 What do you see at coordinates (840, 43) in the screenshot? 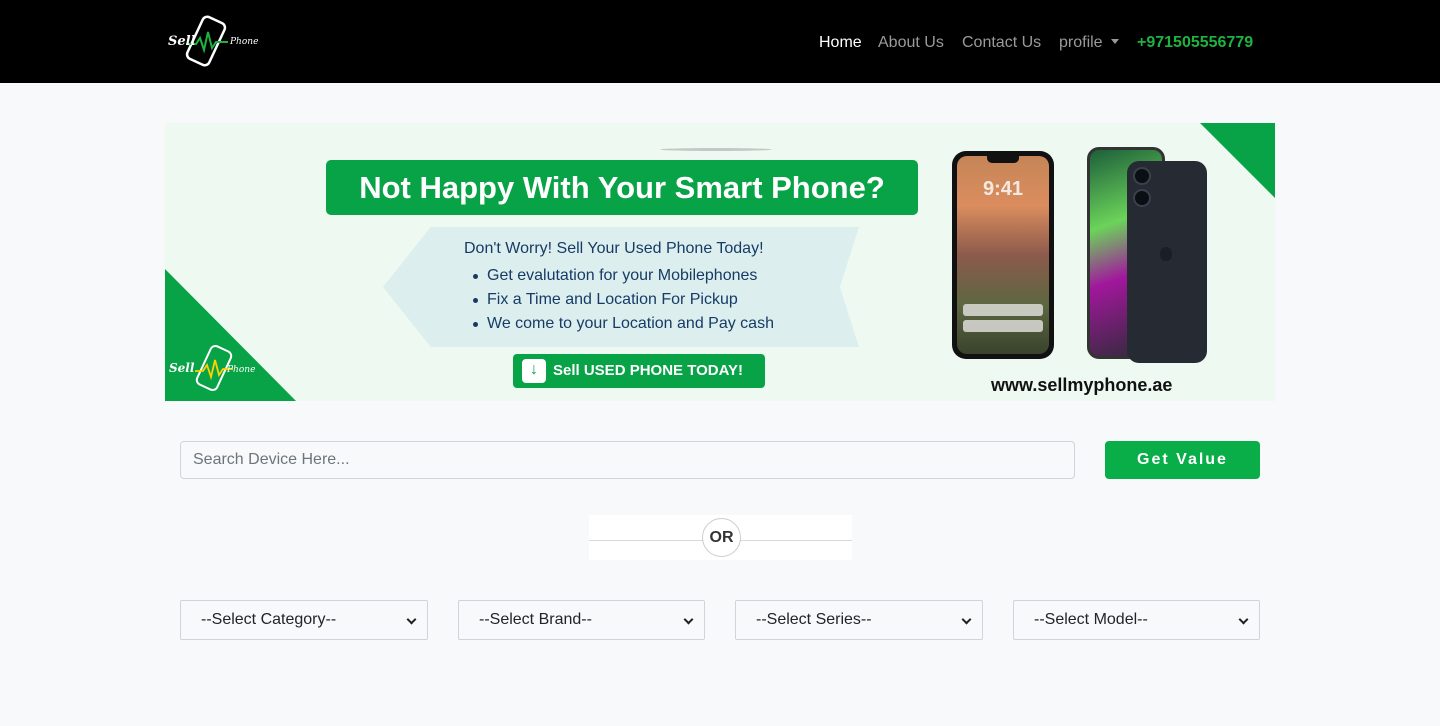
I see `nav-home-link: Home` at bounding box center [840, 43].